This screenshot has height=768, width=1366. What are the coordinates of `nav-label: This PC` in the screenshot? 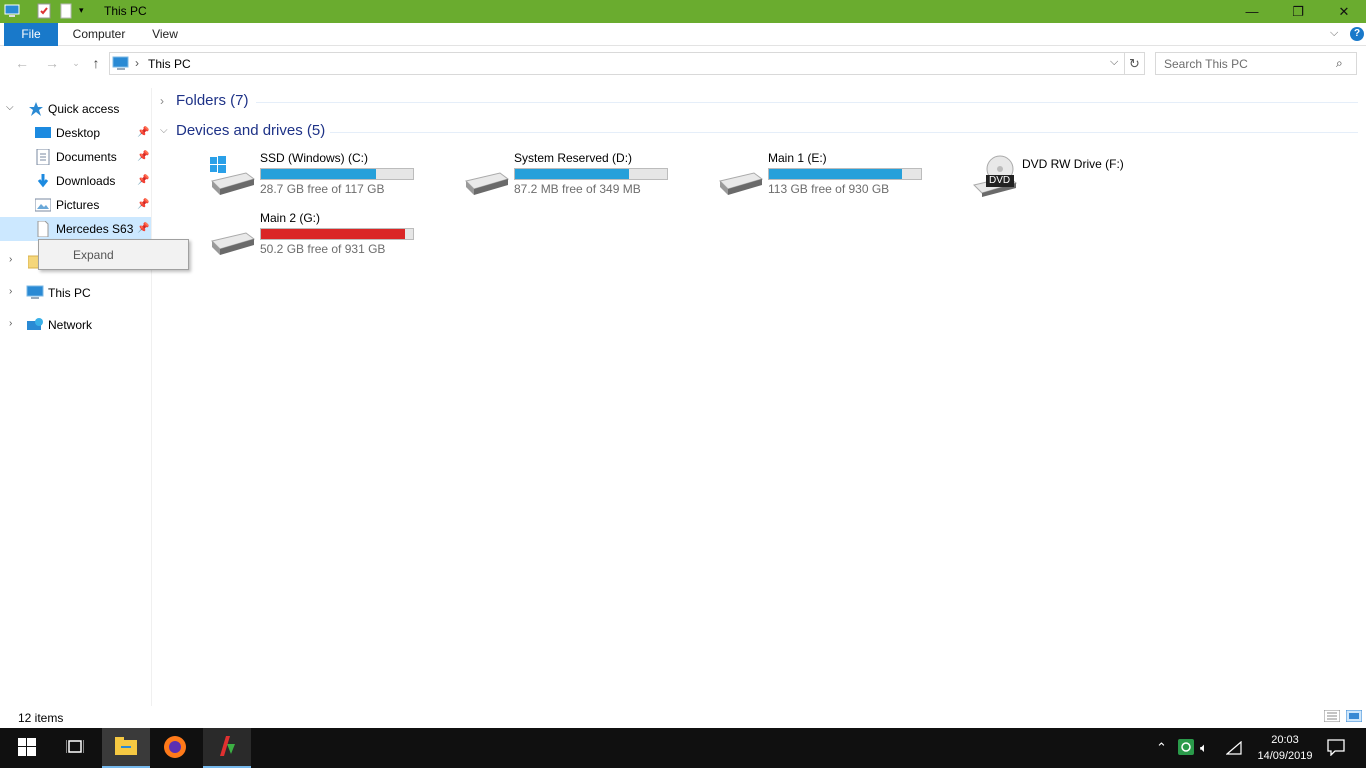 It's located at (69, 293).